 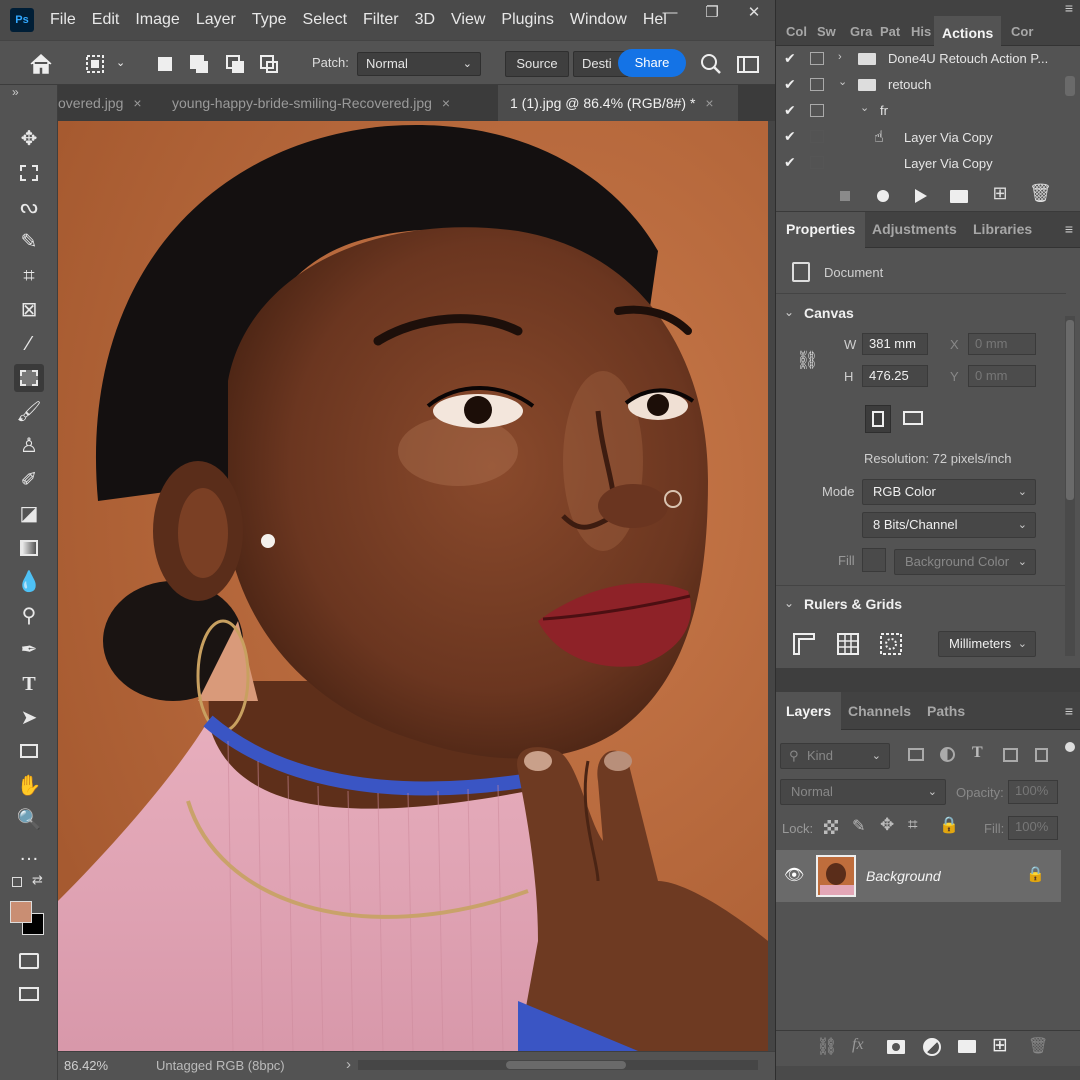 I want to click on tab-comments: Cor, so click(x=1022, y=31).